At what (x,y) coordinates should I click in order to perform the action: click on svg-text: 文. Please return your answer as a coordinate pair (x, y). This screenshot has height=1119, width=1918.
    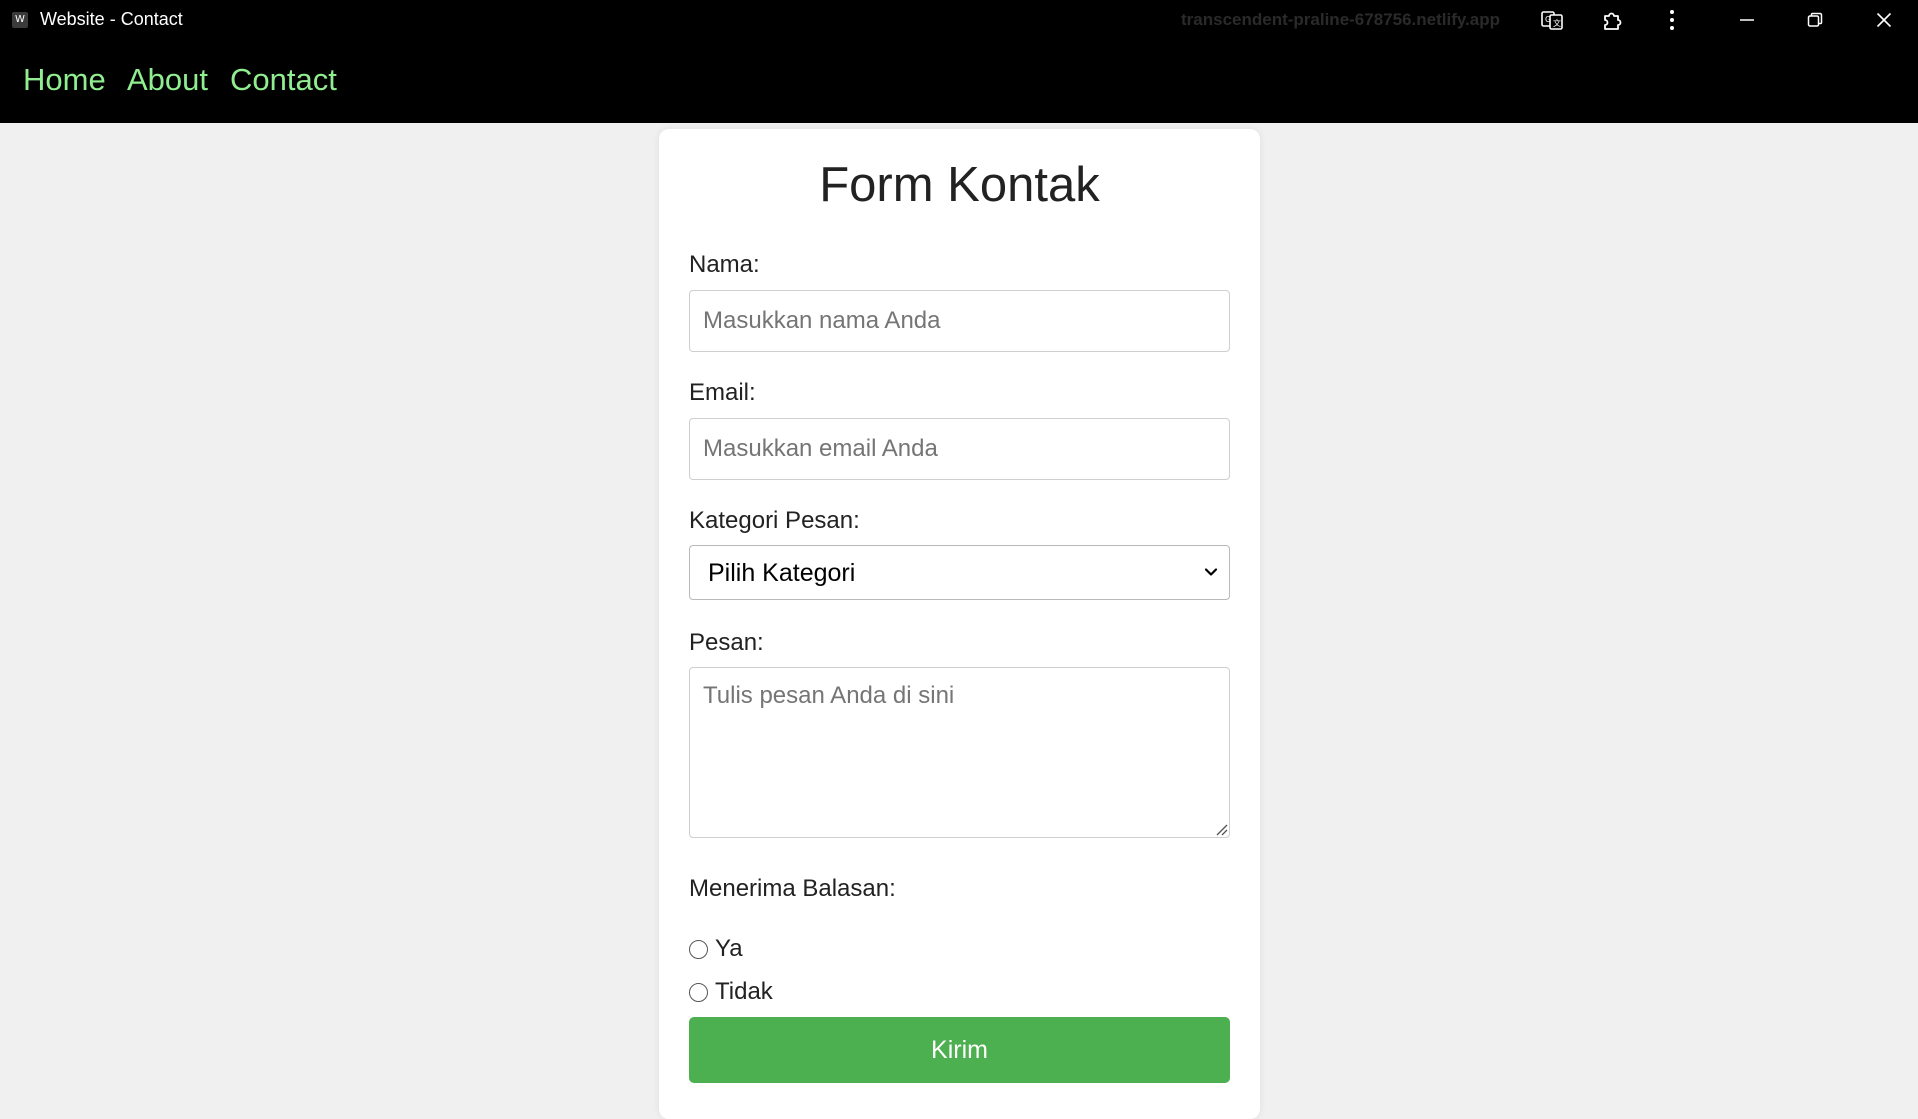
    Looking at the image, I should click on (1557, 23).